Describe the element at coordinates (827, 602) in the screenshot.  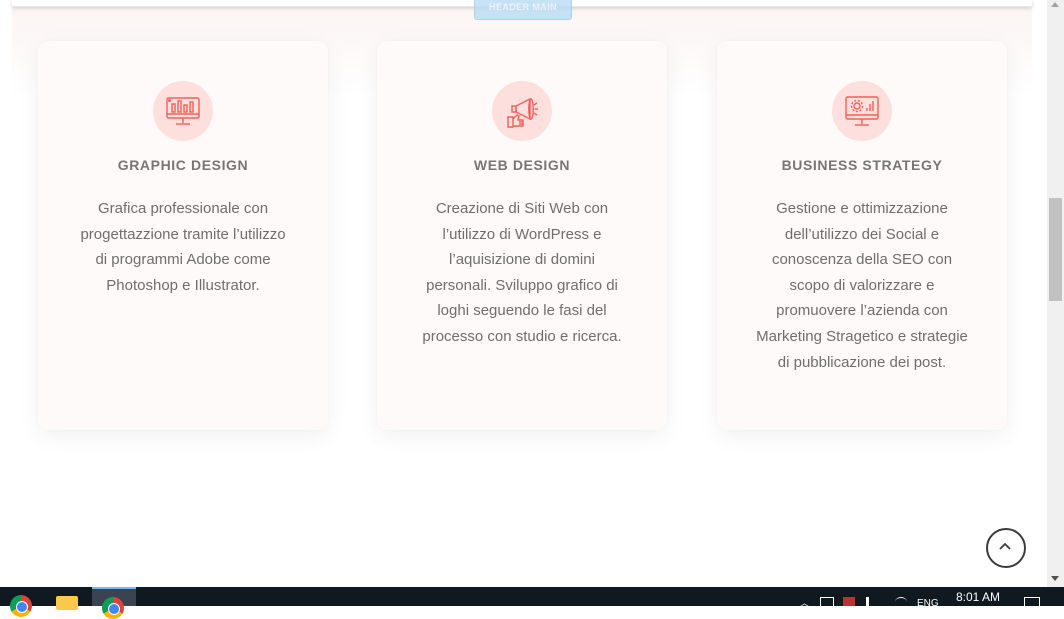
I see `network-icon` at that location.